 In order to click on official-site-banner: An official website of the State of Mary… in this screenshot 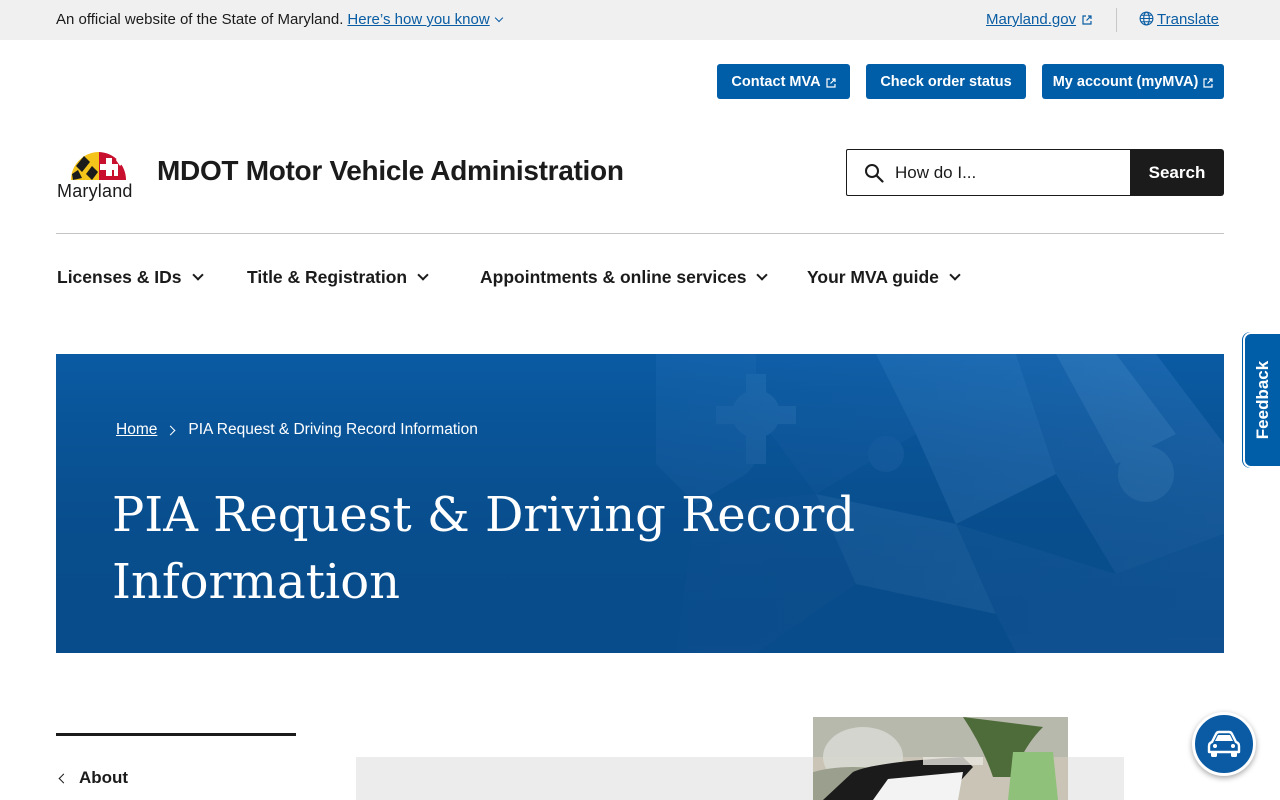, I will do `click(640, 20)`.